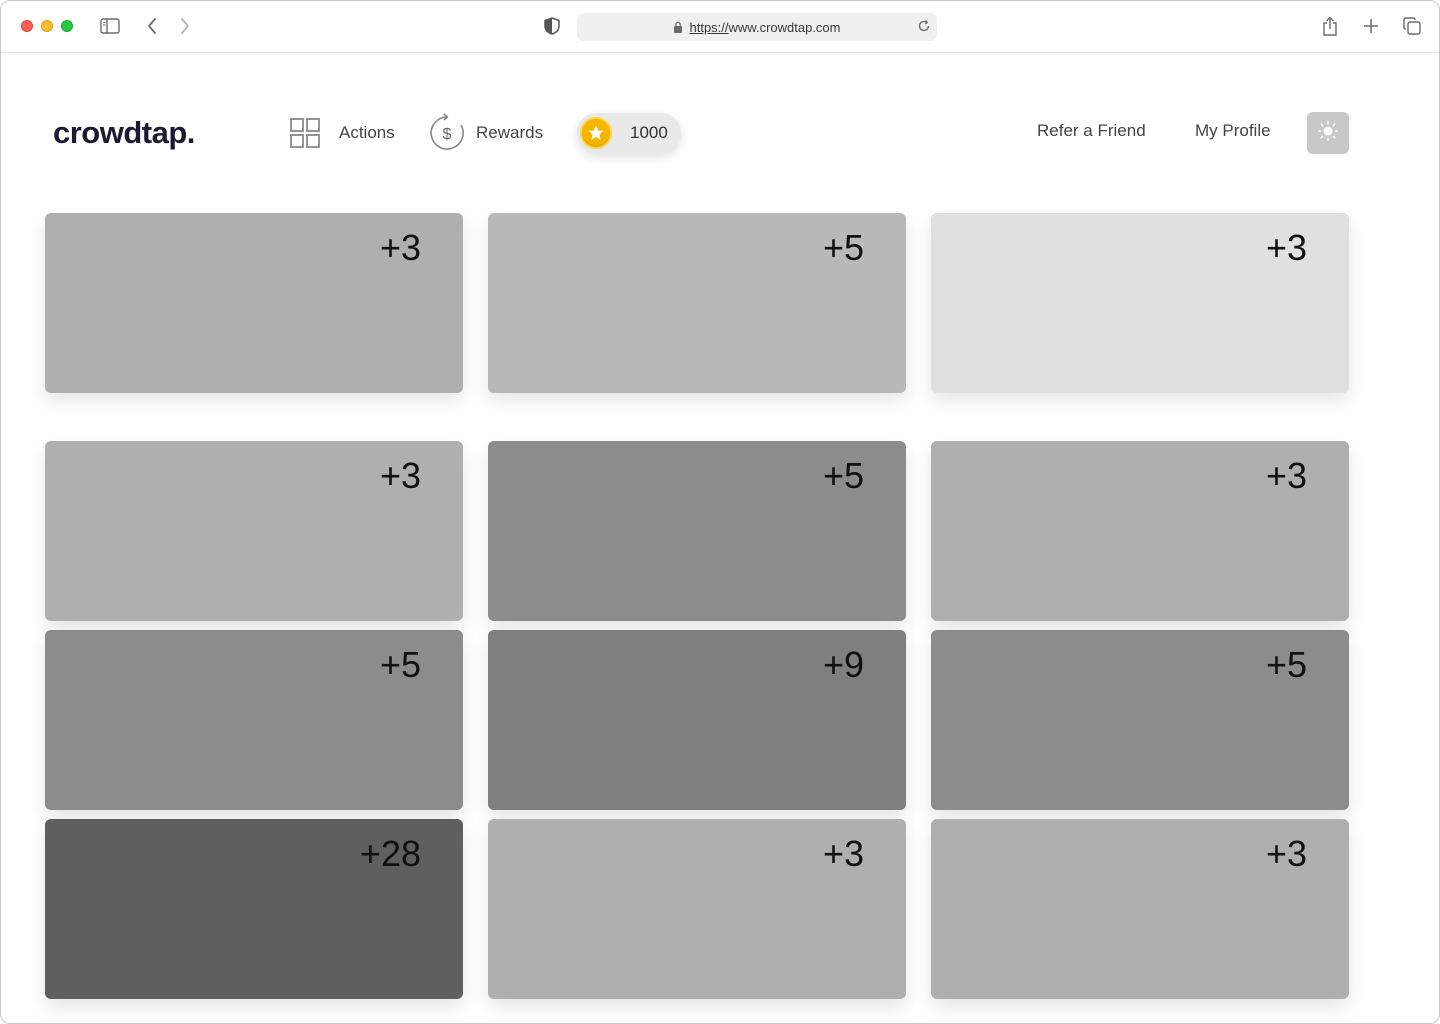 This screenshot has height=1024, width=1440. I want to click on crowdtap-logo: crowdtap., so click(124, 133).